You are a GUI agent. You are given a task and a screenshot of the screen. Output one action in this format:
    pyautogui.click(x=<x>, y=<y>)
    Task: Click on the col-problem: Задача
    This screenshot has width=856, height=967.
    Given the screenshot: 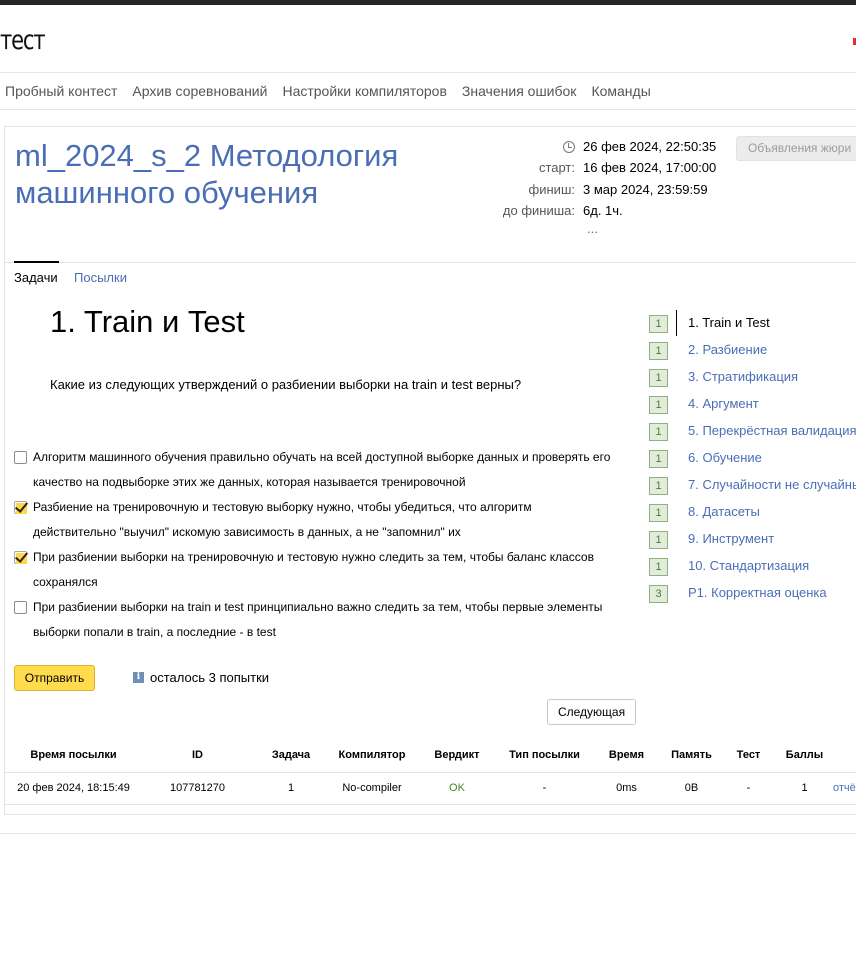 What is the action you would take?
    pyautogui.click(x=291, y=755)
    